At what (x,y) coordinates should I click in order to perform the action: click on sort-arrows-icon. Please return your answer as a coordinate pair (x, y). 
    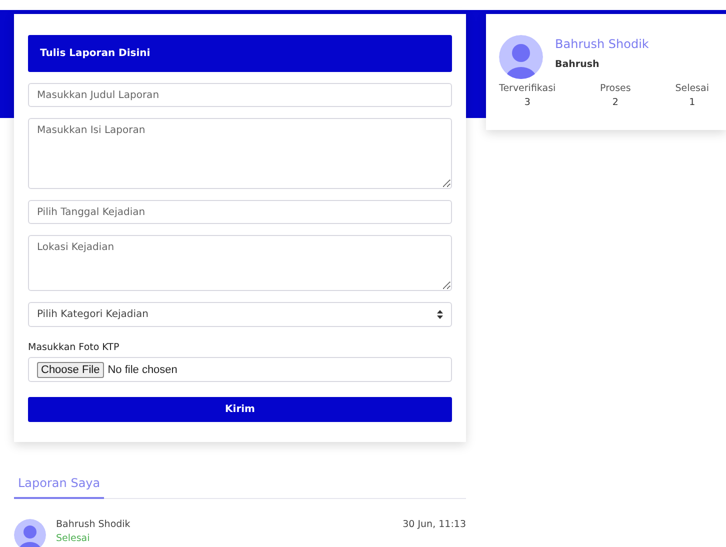
    Looking at the image, I should click on (440, 314).